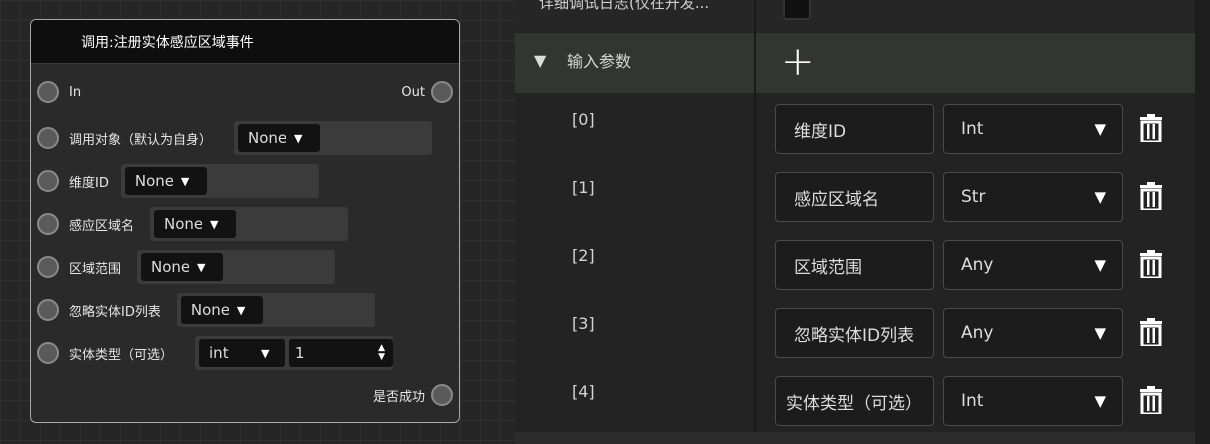 The width and height of the screenshot is (1210, 444). What do you see at coordinates (381, 353) in the screenshot?
I see `up-down-arrows-icon: ▲ ▼` at bounding box center [381, 353].